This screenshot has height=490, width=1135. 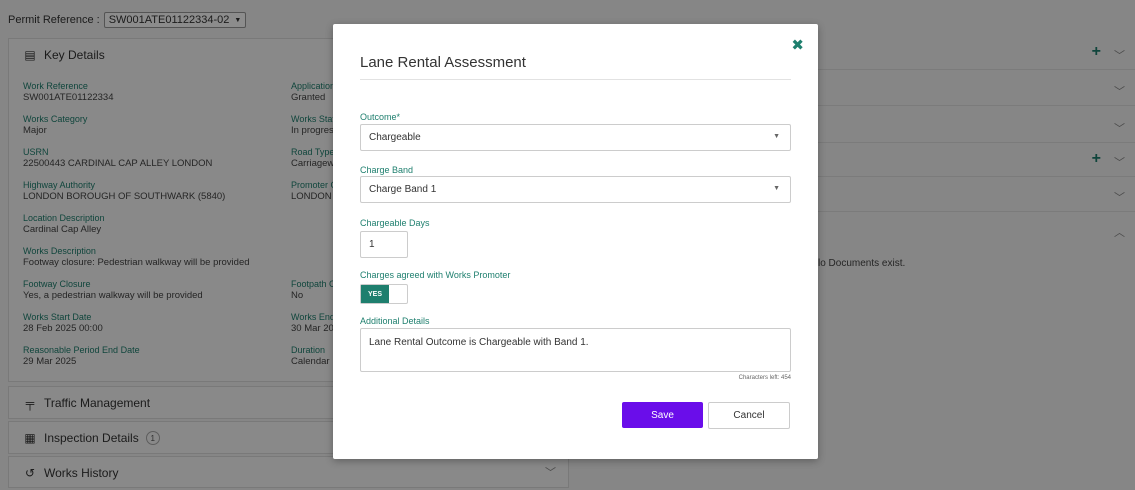 What do you see at coordinates (380, 117) in the screenshot?
I see `outcome-label: Outcome*` at bounding box center [380, 117].